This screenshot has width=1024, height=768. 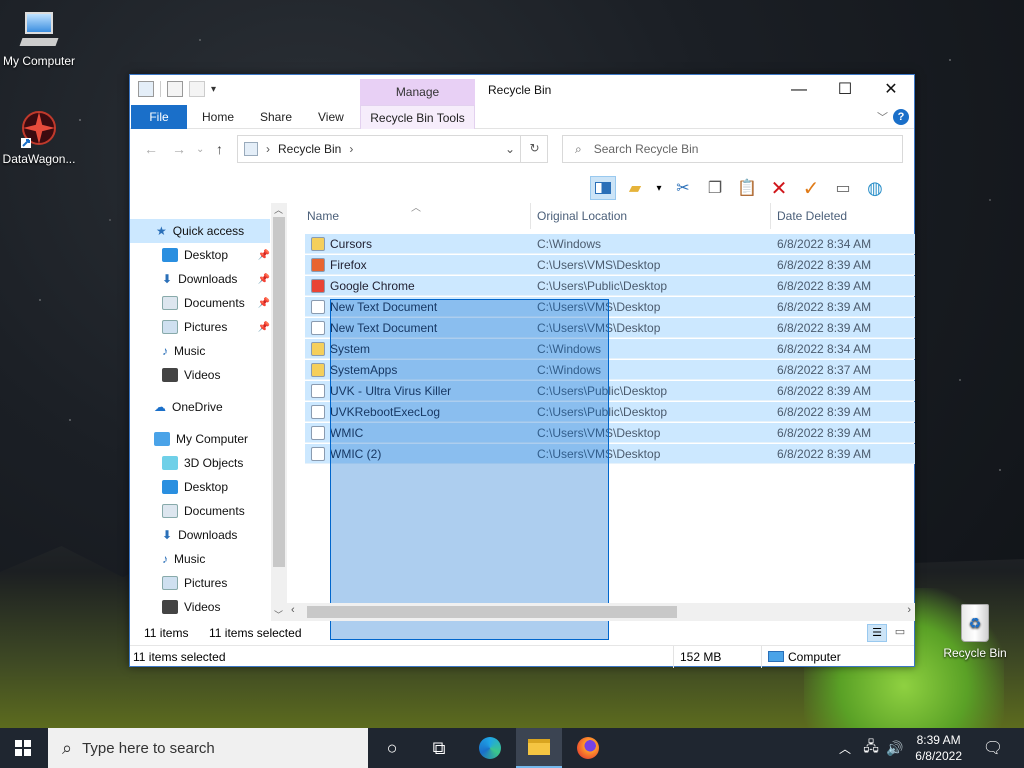 What do you see at coordinates (166, 633) in the screenshot?
I see `item-count: 11 items` at bounding box center [166, 633].